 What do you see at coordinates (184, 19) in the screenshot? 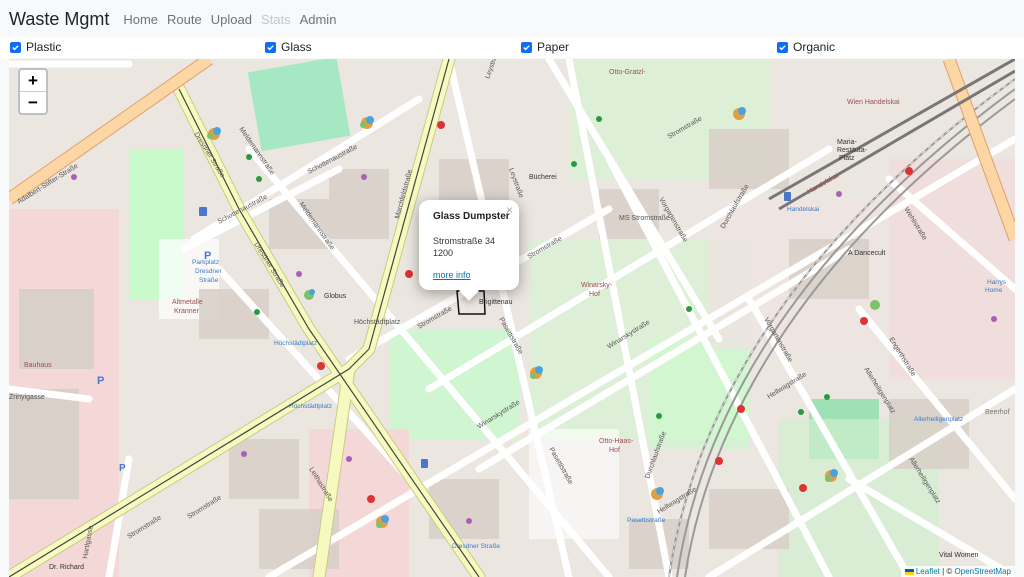
I see `nav-route: Route` at bounding box center [184, 19].